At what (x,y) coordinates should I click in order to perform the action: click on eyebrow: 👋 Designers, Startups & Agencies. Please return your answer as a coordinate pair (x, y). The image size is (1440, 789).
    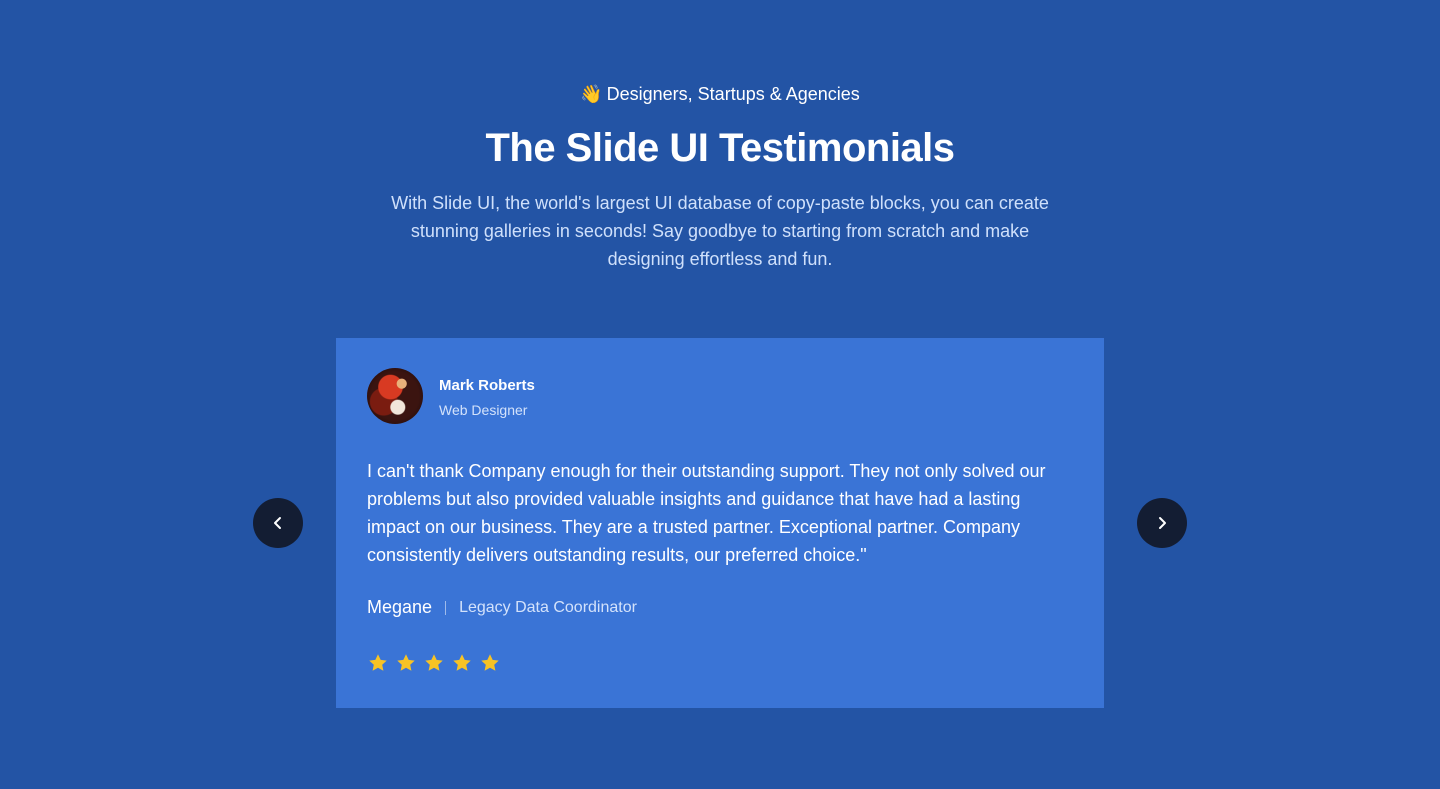
    Looking at the image, I should click on (720, 94).